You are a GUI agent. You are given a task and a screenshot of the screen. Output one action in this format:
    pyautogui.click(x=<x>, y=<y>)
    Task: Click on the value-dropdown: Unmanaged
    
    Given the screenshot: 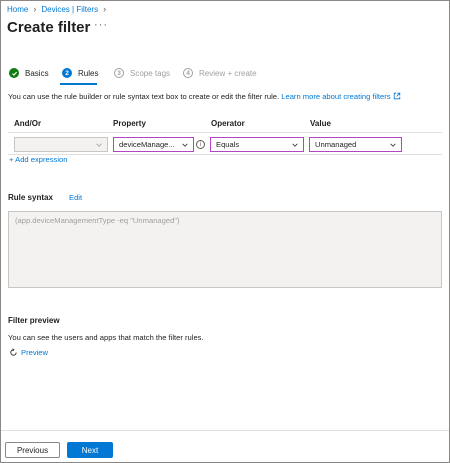 What is the action you would take?
    pyautogui.click(x=355, y=144)
    